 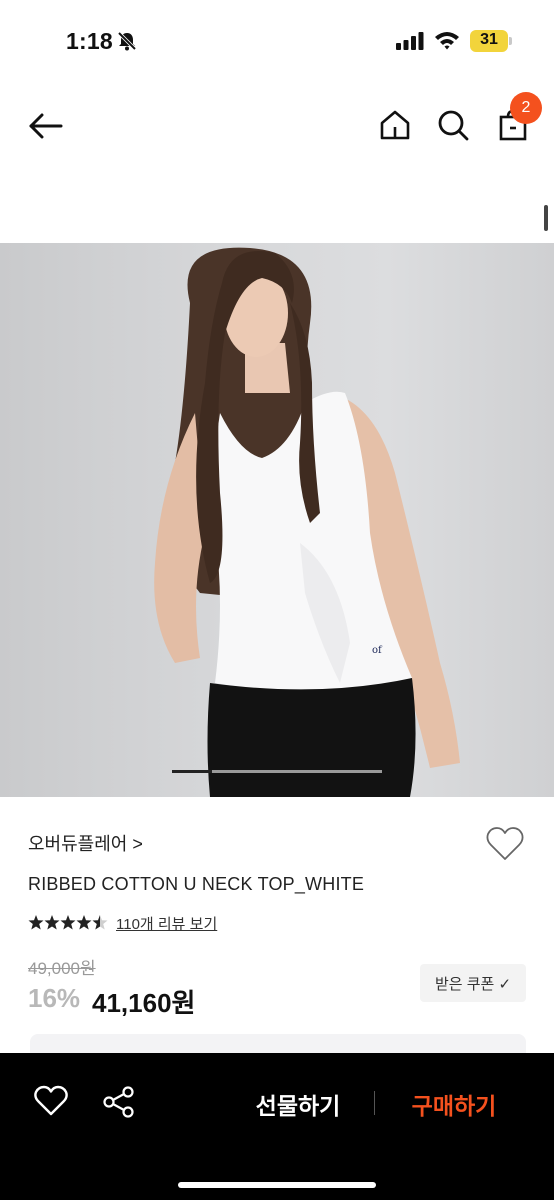 I want to click on share-icon, so click(x=119, y=1102).